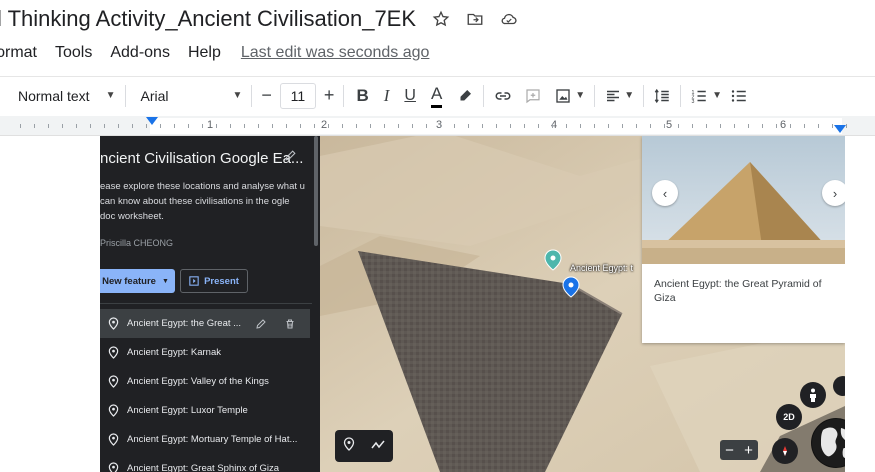 Image resolution: width=875 pixels, height=472 pixels. What do you see at coordinates (410, 96) in the screenshot?
I see `underline-button: U` at bounding box center [410, 96].